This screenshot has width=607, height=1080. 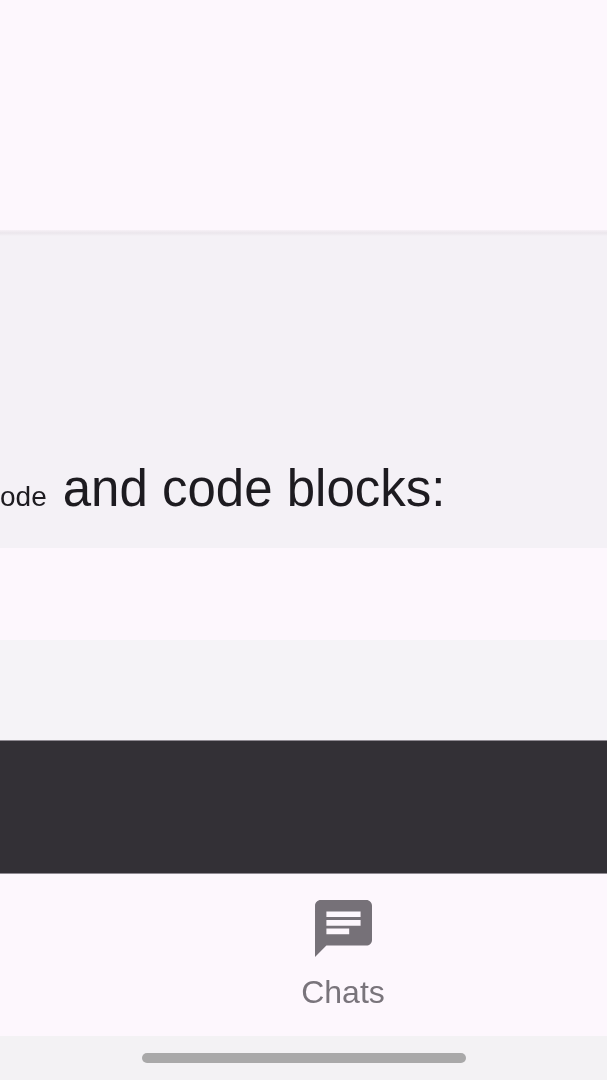 What do you see at coordinates (23, 497) in the screenshot?
I see `inline-code: ode` at bounding box center [23, 497].